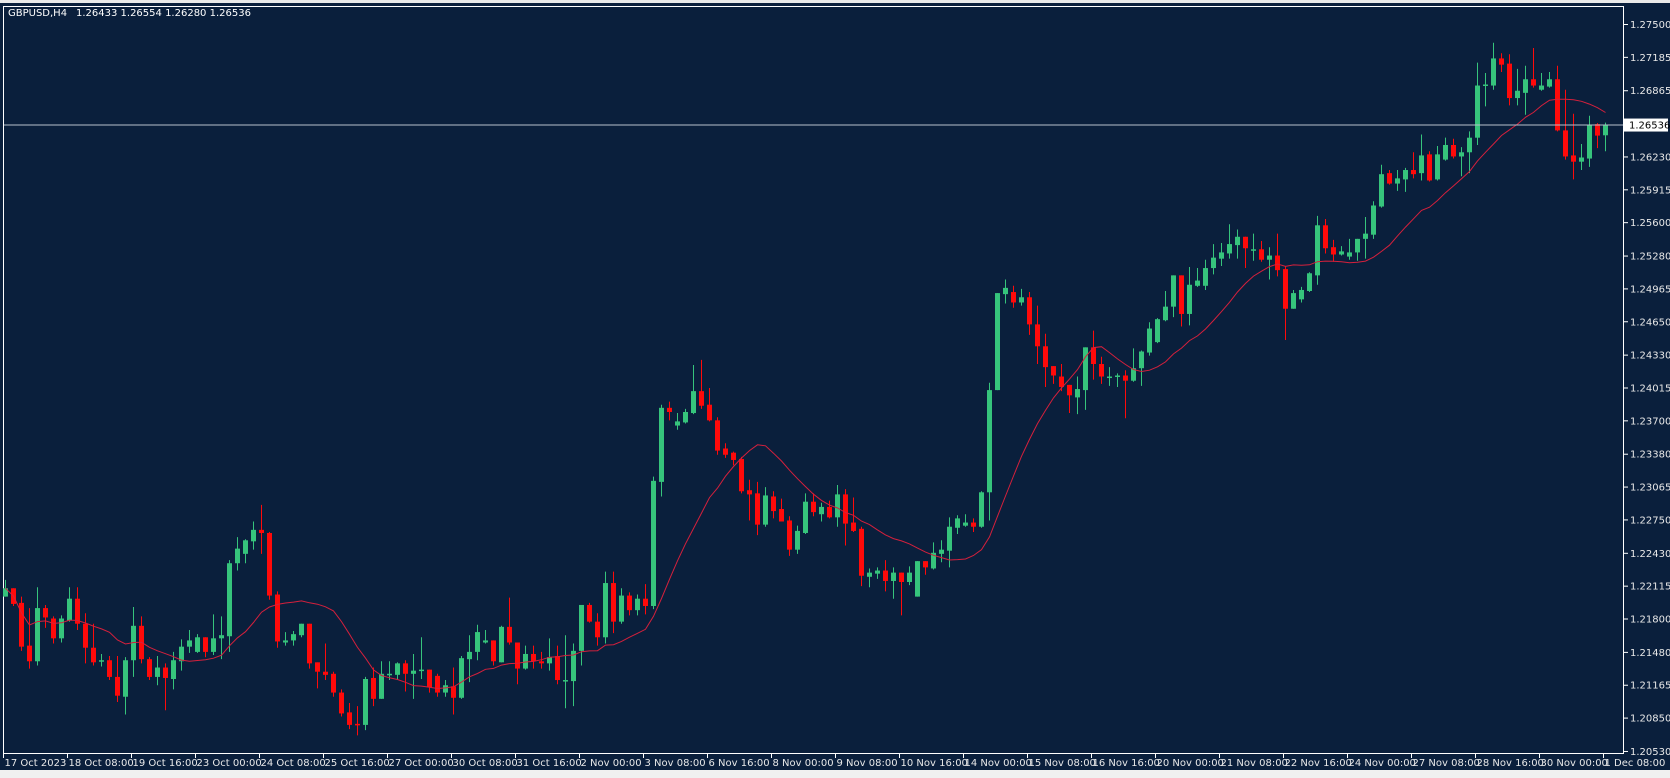 This screenshot has height=778, width=1670. Describe the element at coordinates (1650, 455) in the screenshot. I see `price-tick-label: 1.23380` at that location.